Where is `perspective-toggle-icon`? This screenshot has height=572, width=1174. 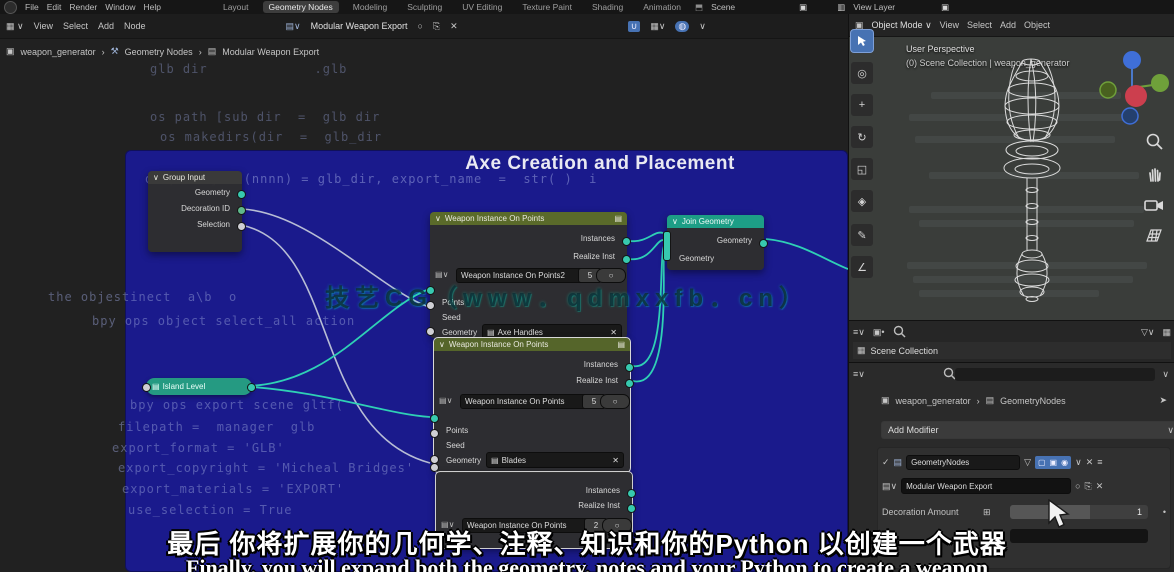 perspective-toggle-icon is located at coordinates (1154, 235).